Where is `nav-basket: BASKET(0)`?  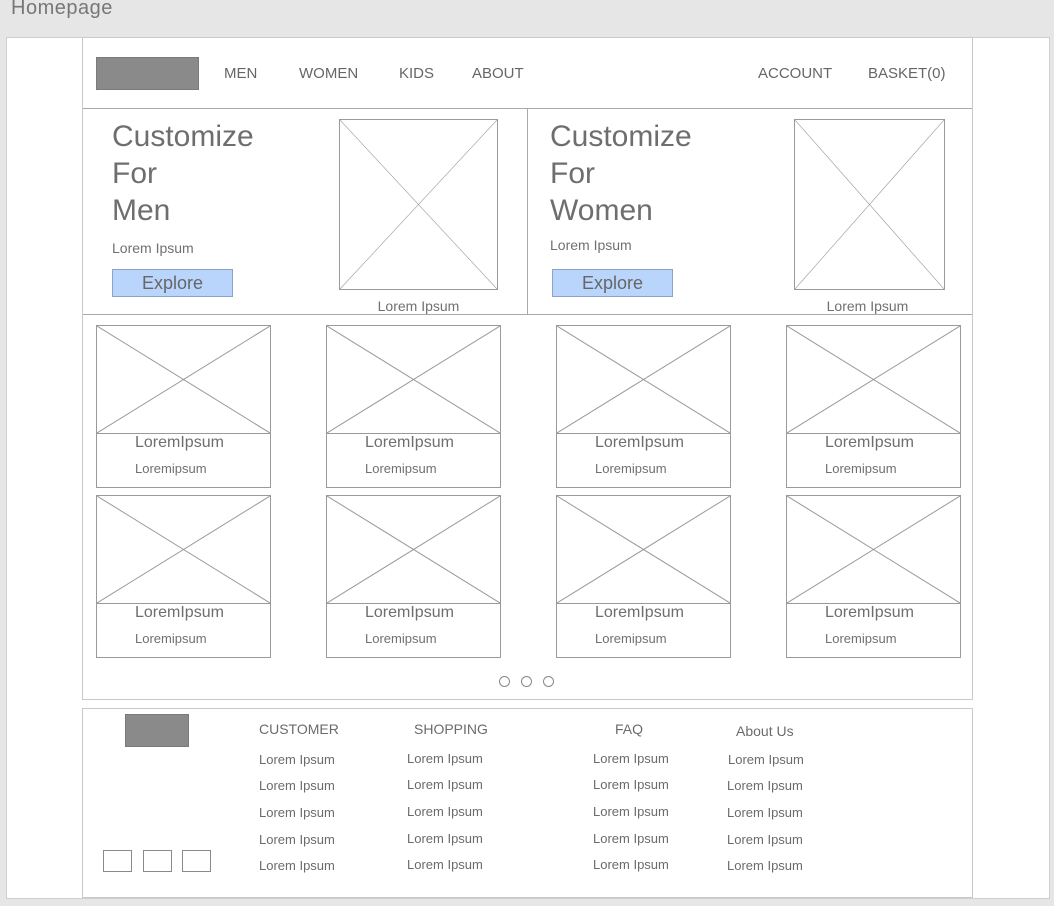 nav-basket: BASKET(0) is located at coordinates (907, 73).